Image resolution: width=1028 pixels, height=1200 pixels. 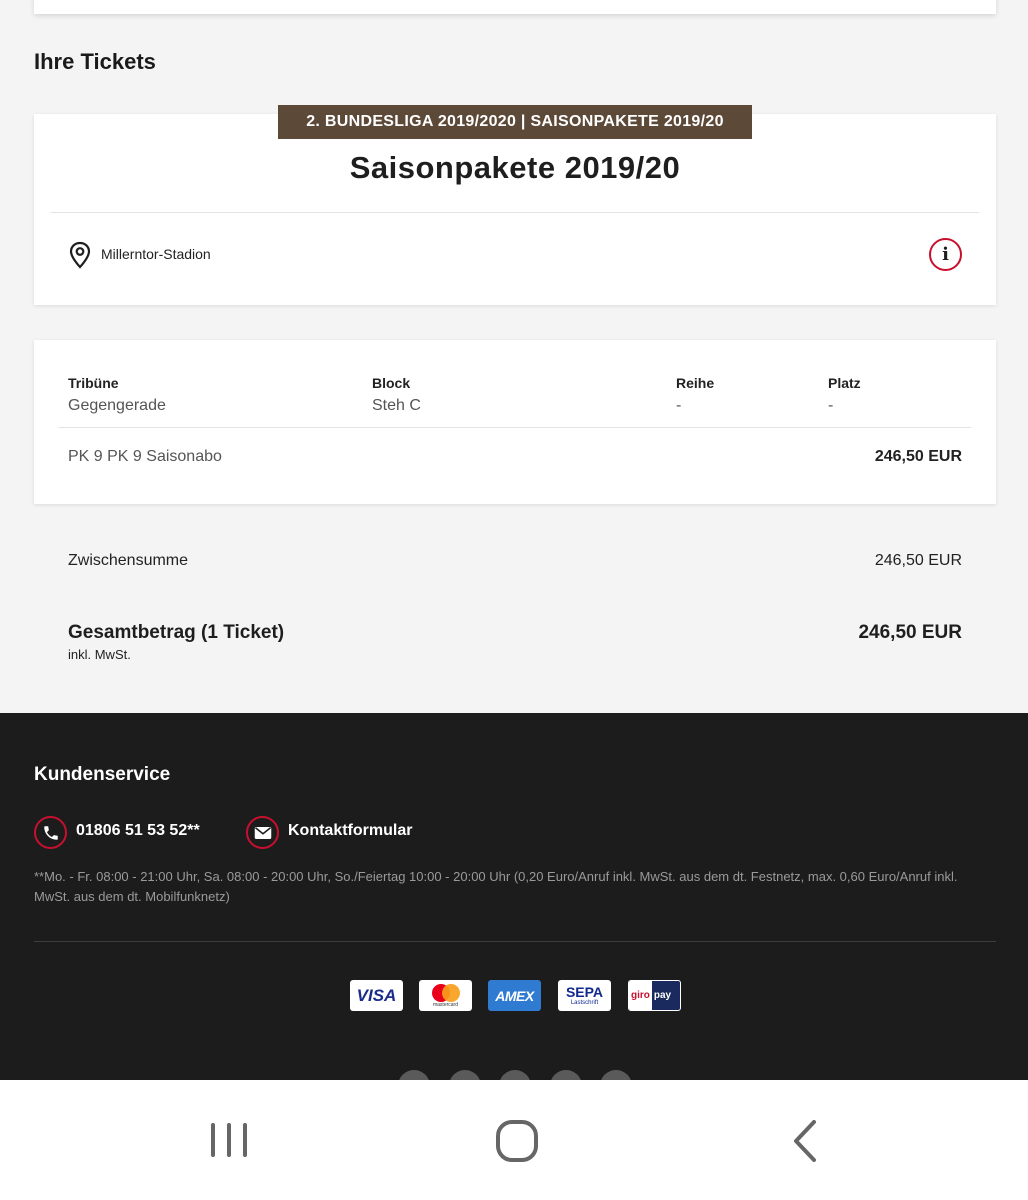 I want to click on previous-card, so click(x=515, y=7).